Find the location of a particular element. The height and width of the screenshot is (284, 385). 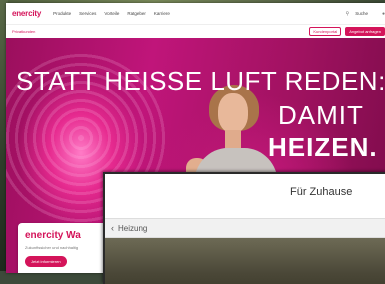

hero-headline-line3: HEIZEN. is located at coordinates (323, 147).